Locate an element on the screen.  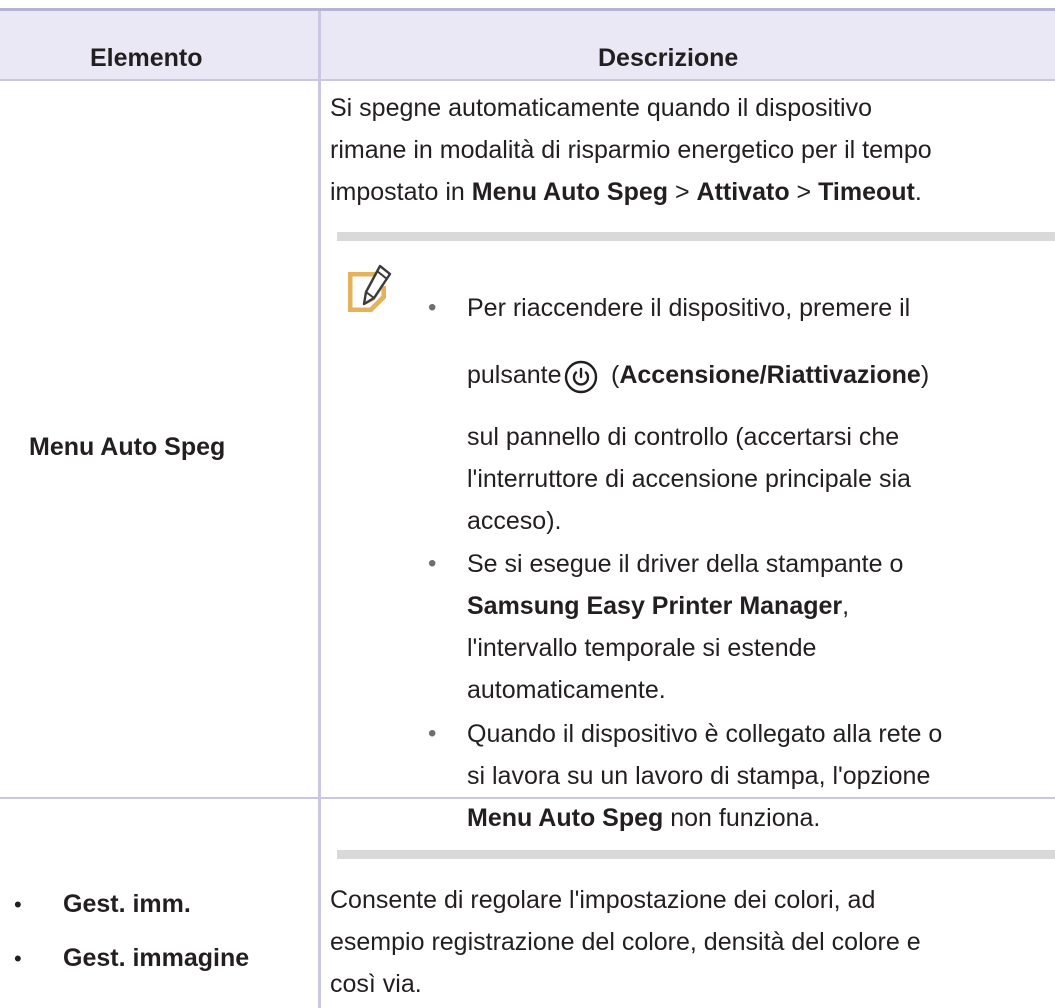
note-text: l'intervallo temporale si estende is located at coordinates (642, 648).